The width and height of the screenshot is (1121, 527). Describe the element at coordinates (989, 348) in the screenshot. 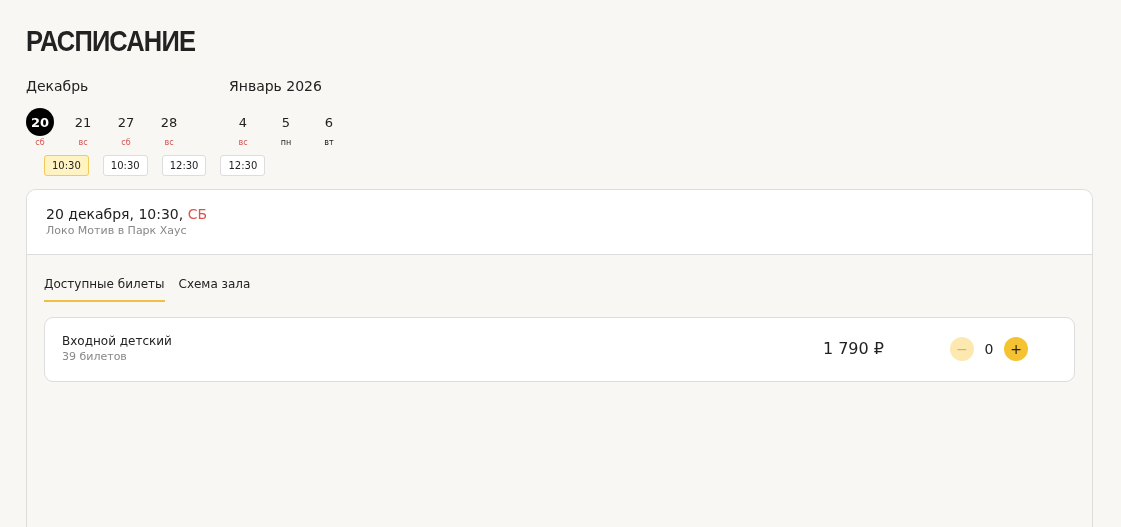

I see `quantity-value: 0` at that location.